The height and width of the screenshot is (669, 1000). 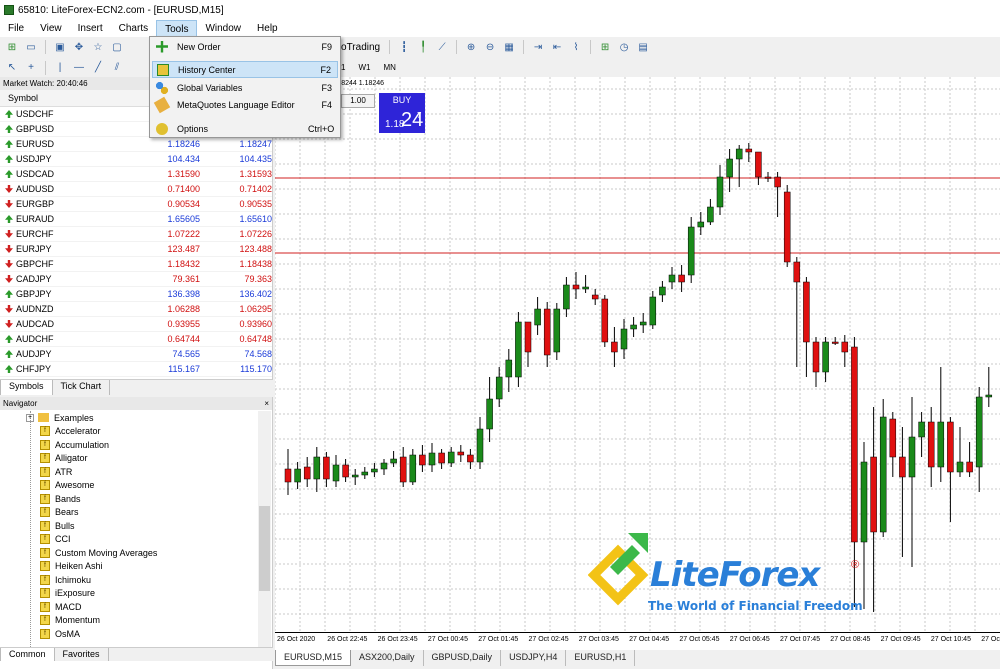 I want to click on nav-indicator-item: f CCI, so click(x=129, y=540).